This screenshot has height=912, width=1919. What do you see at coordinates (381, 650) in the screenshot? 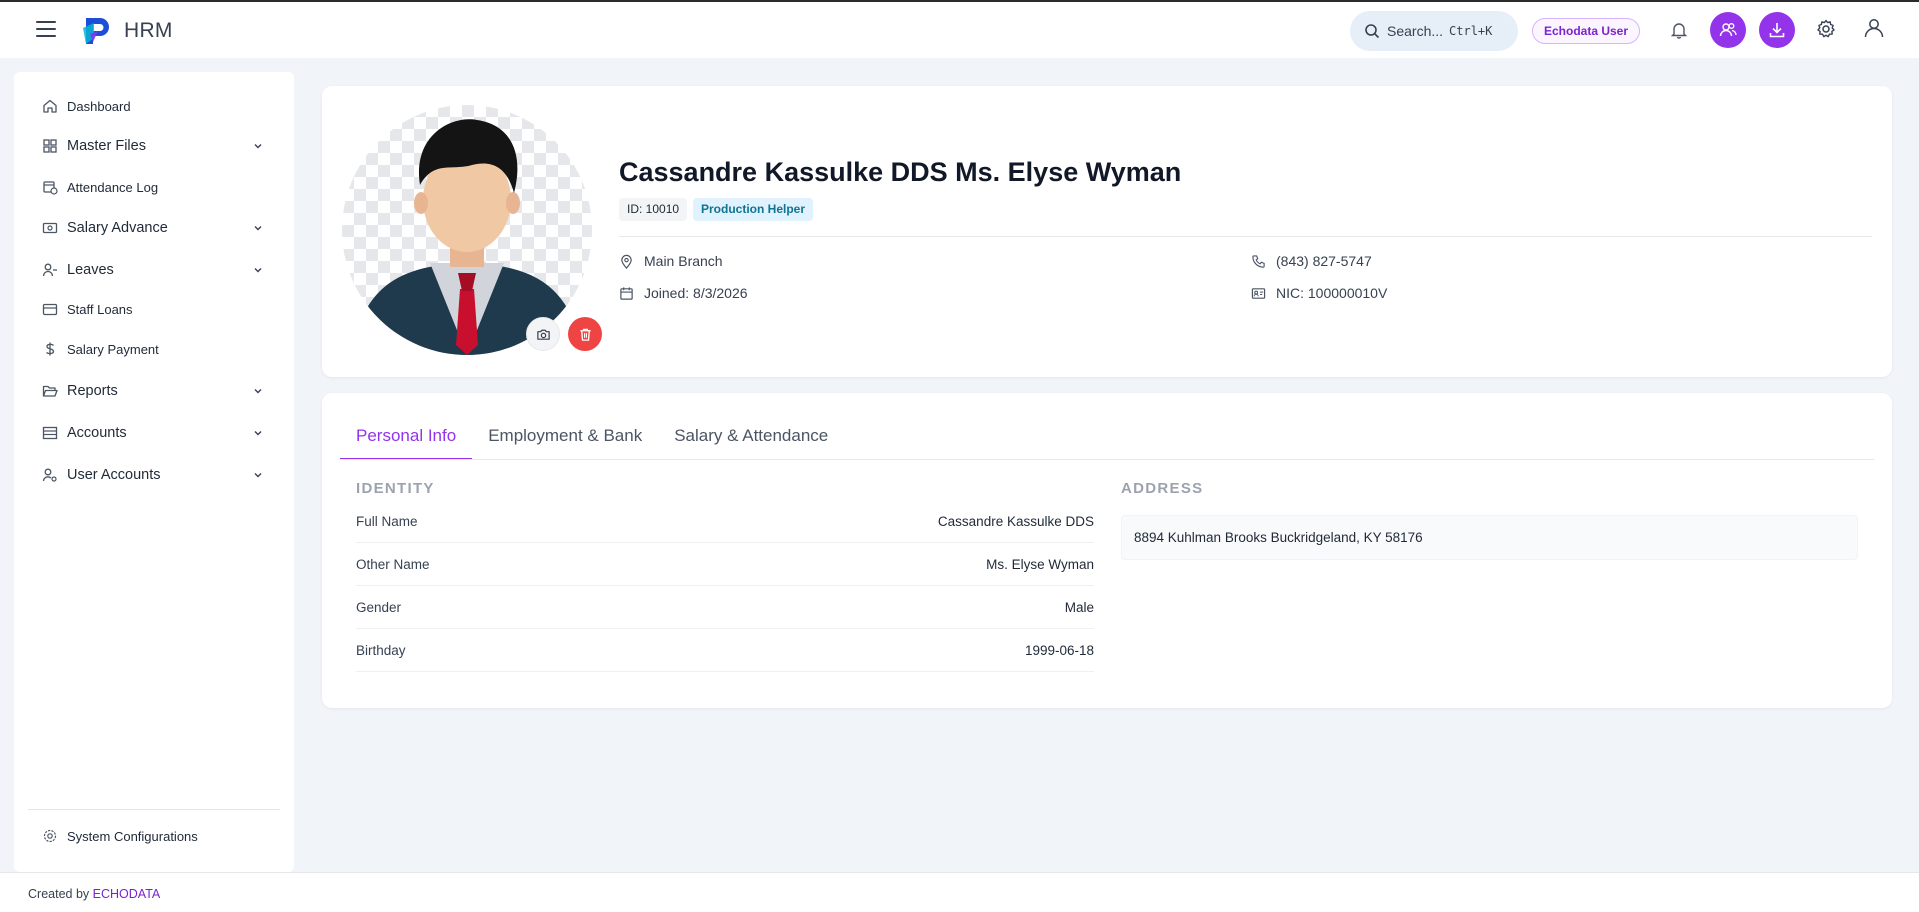
I see `detail-key: Birthday` at bounding box center [381, 650].